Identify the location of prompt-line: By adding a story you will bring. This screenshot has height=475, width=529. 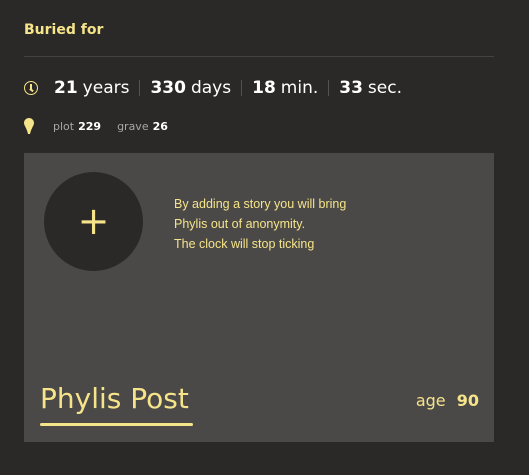
(260, 204).